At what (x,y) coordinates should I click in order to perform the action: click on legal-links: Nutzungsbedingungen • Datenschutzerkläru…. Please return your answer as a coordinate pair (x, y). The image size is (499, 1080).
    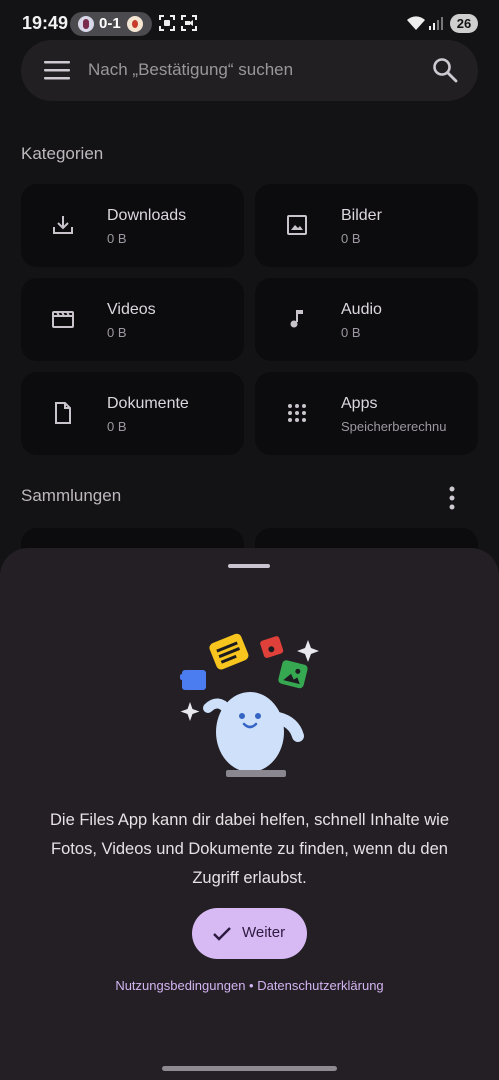
    Looking at the image, I should click on (249, 985).